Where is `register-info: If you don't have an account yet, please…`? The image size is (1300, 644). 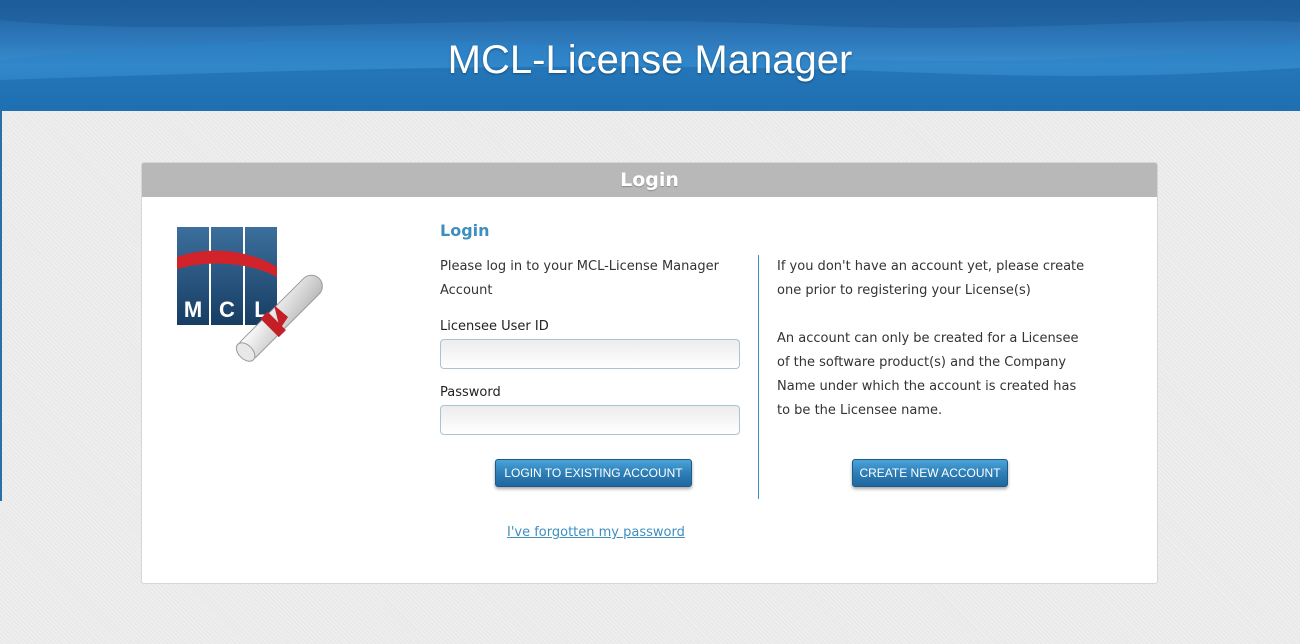 register-info: If you don't have an account yet, please… is located at coordinates (932, 339).